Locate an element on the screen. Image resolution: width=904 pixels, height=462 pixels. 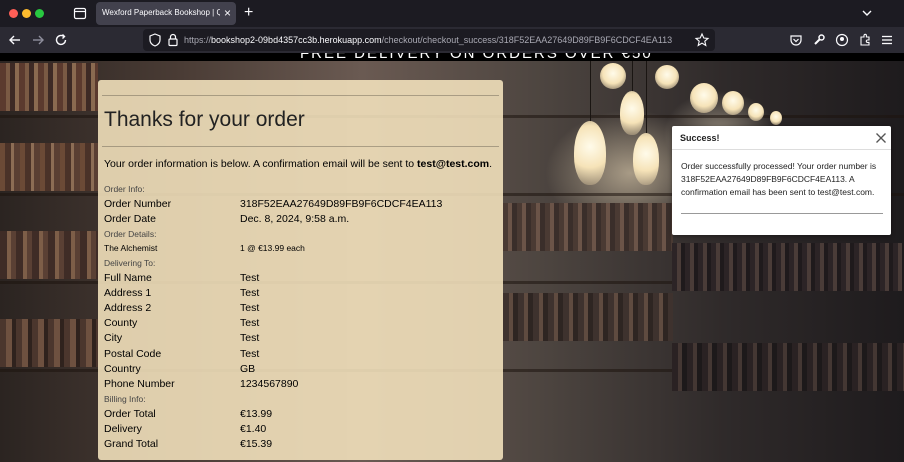
toast-header: Success! is located at coordinates (781, 138).